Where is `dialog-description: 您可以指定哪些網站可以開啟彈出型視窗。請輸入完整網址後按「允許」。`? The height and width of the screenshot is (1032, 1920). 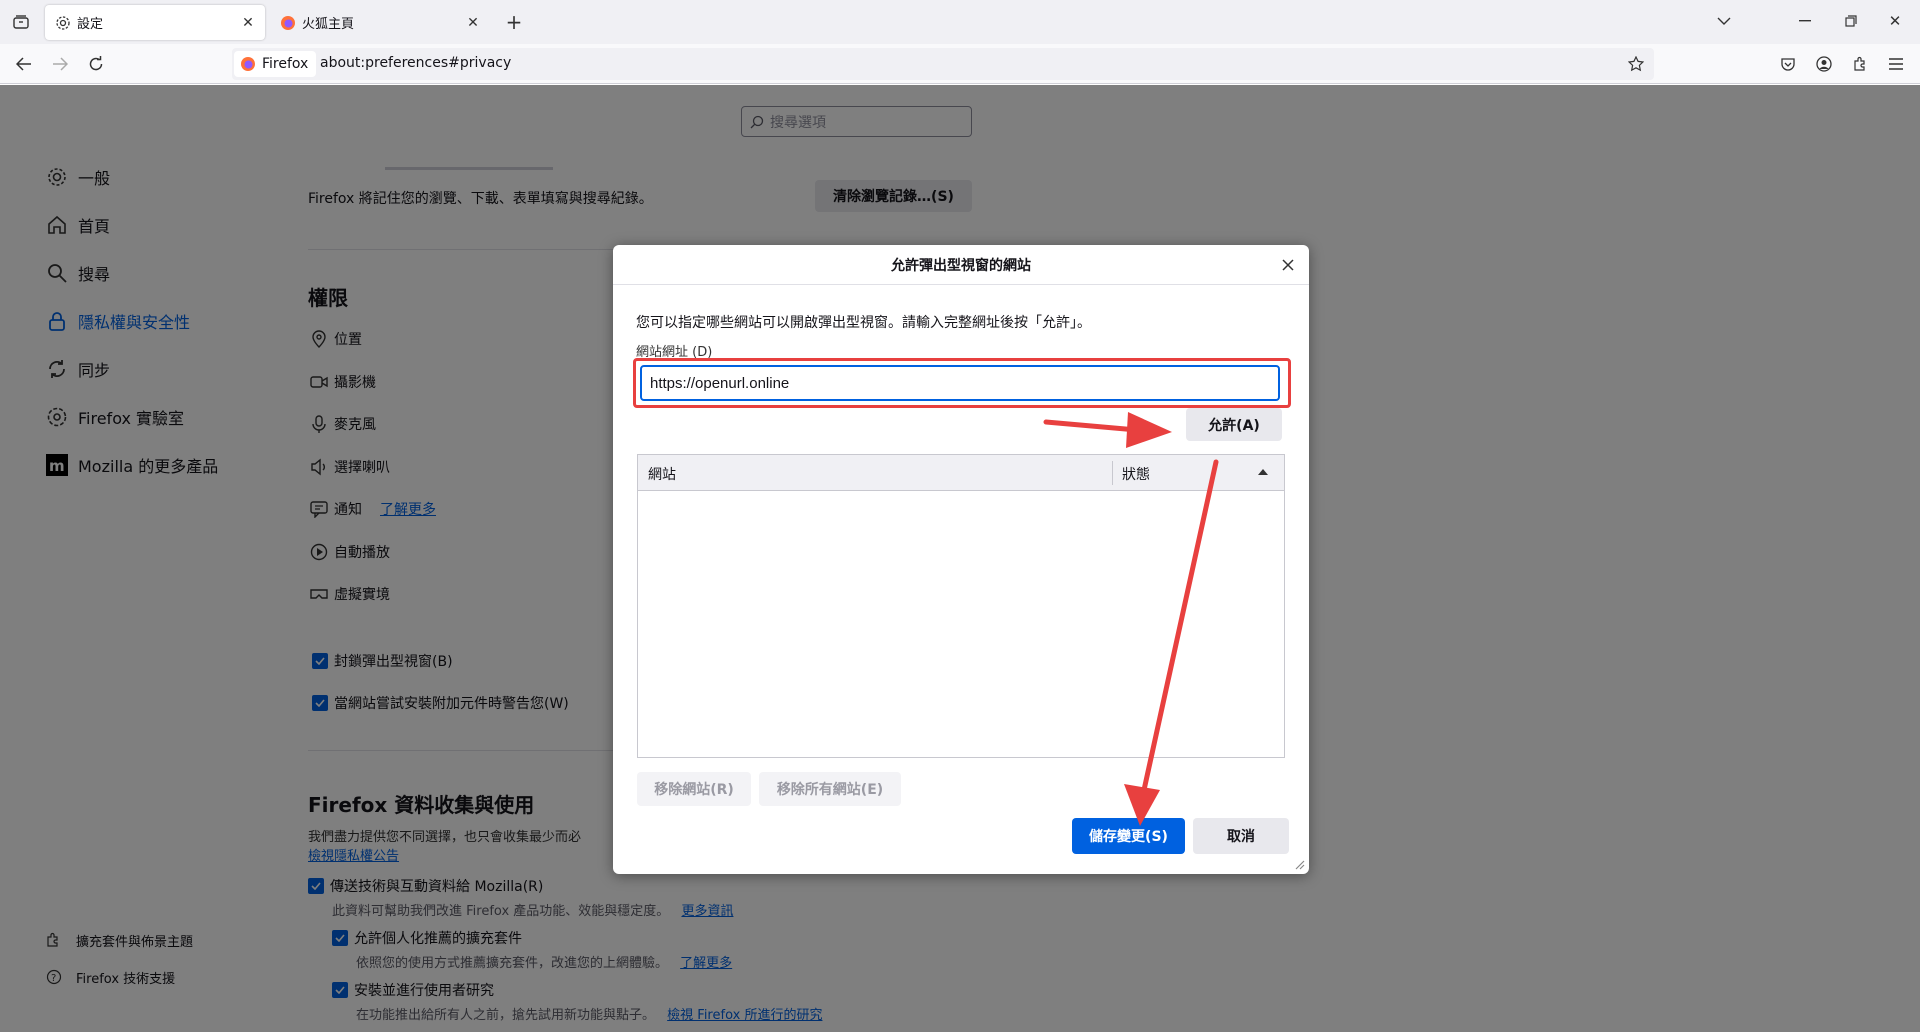 dialog-description: 您可以指定哪些網站可以開啟彈出型視窗。請輸入完整網址後按「允許」。 is located at coordinates (863, 323).